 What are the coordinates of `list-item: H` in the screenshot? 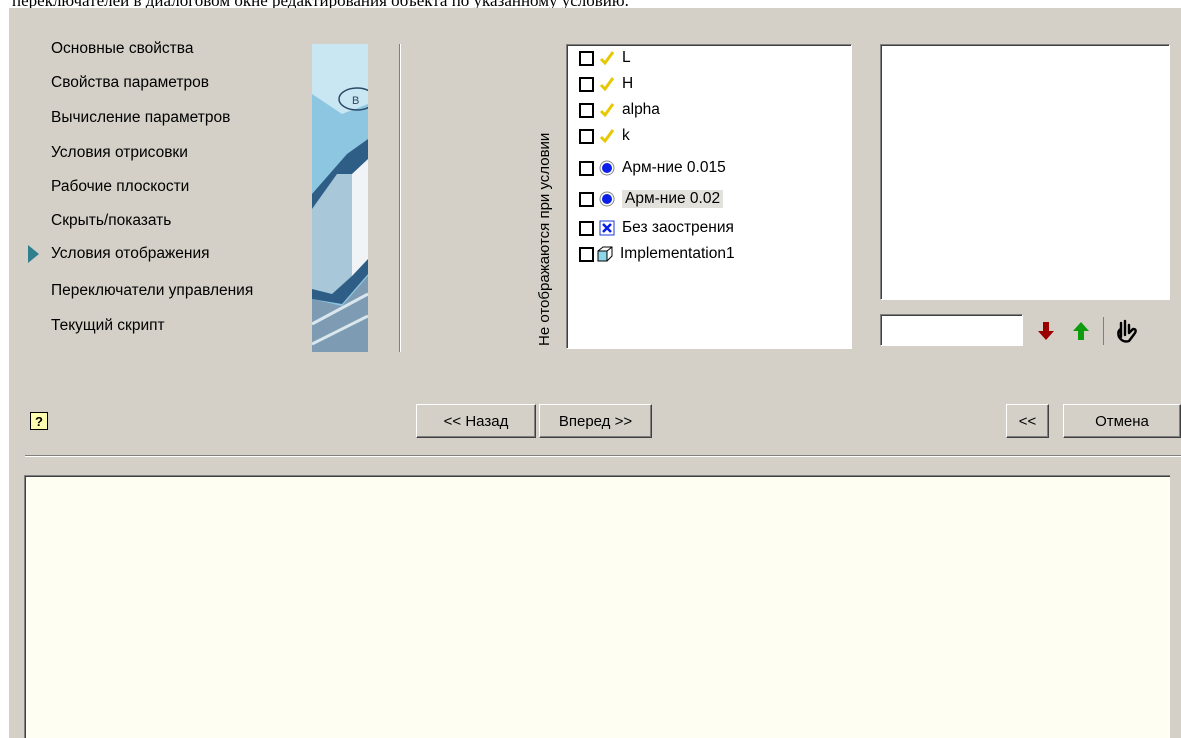 It's located at (606, 84).